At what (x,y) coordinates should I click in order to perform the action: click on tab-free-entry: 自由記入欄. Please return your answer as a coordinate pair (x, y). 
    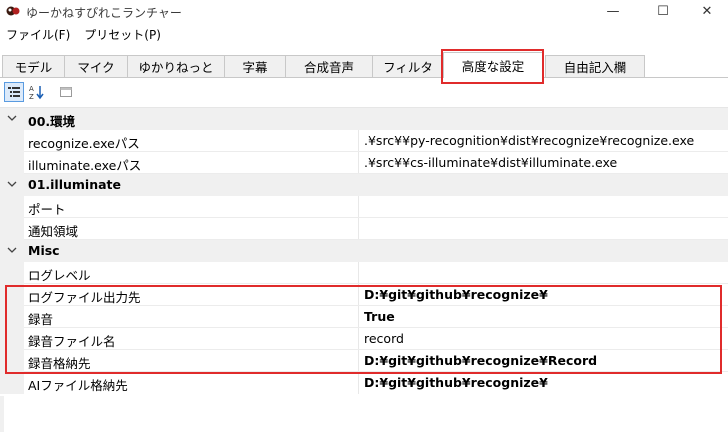
    Looking at the image, I should click on (595, 66).